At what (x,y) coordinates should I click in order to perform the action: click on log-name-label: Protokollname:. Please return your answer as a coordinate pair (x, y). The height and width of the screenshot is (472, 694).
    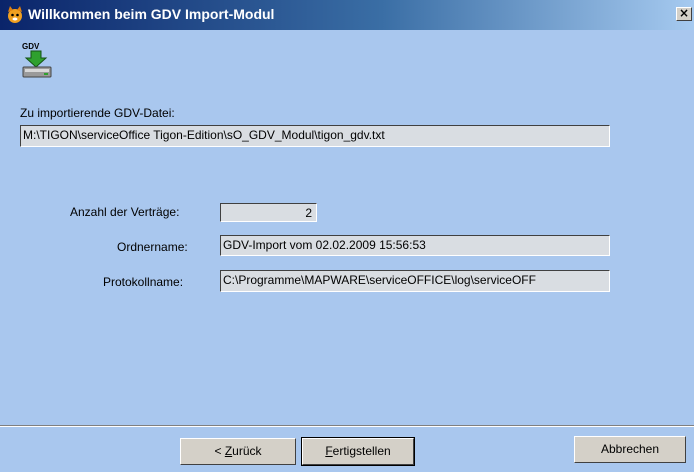
    Looking at the image, I should click on (143, 282).